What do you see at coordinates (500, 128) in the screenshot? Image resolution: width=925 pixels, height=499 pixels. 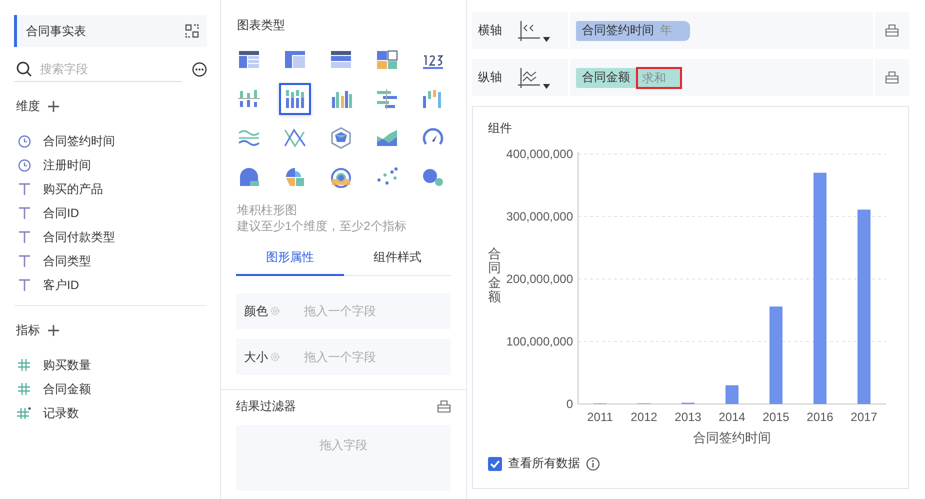 I see `widget-title: 组件` at bounding box center [500, 128].